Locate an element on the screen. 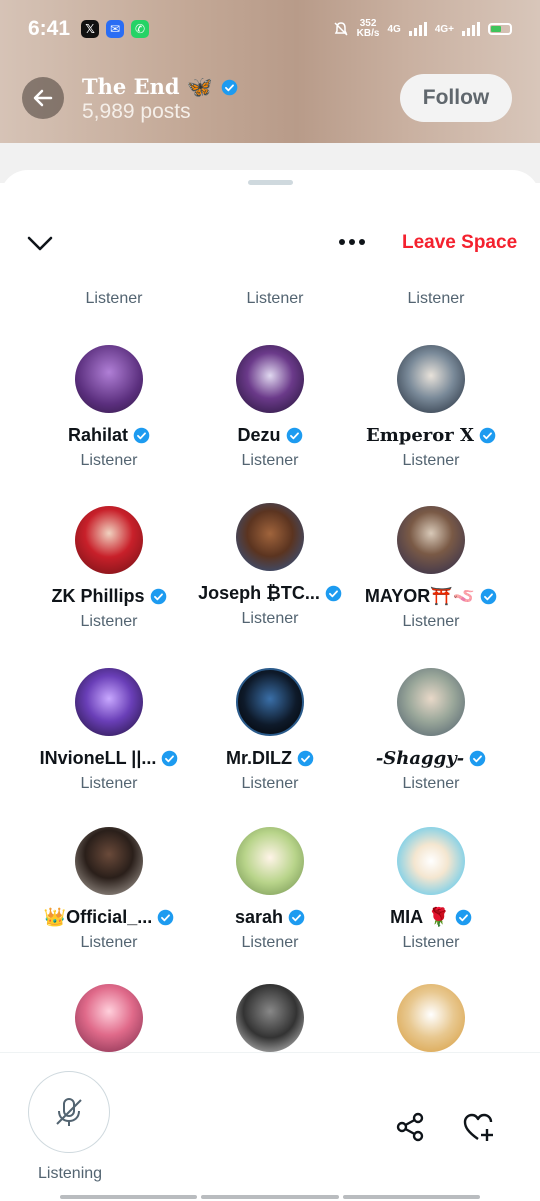 The image size is (540, 1201). status-bar: 6:41 𝕏 ✉ ✆ 352 KB/s 4G 4G+ is located at coordinates (270, 29).